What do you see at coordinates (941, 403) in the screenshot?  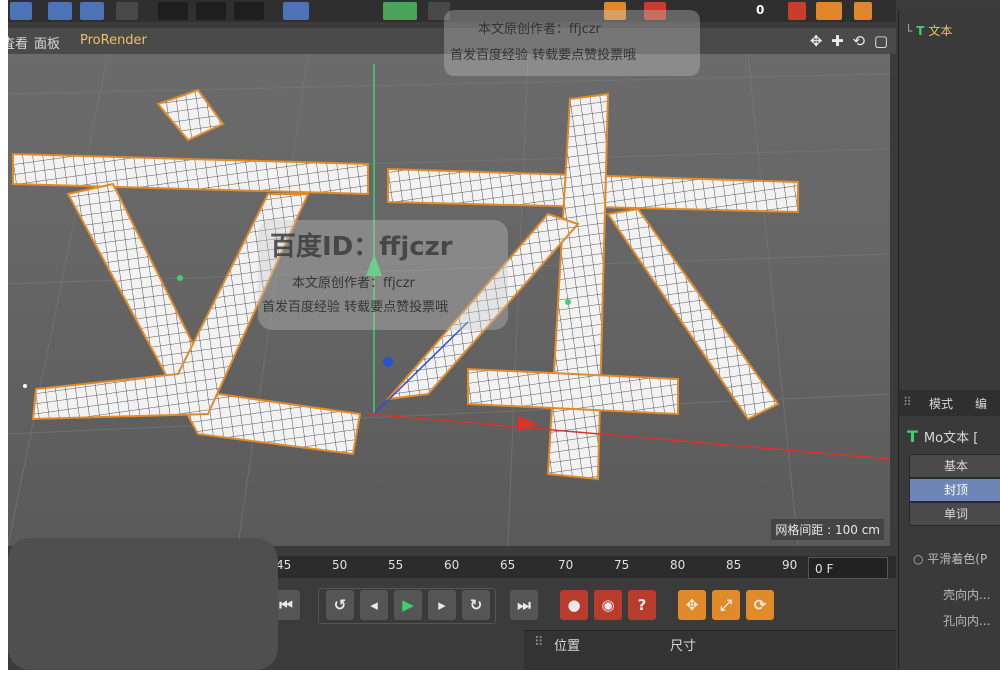 I see `menu-mode: 模式` at bounding box center [941, 403].